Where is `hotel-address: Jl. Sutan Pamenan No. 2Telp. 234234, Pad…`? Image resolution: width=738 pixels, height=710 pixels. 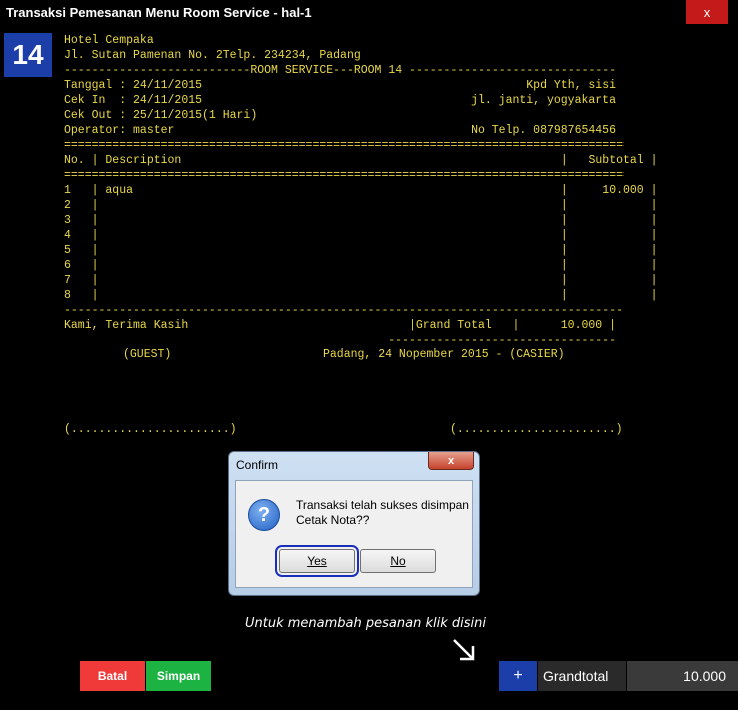 hotel-address: Jl. Sutan Pamenan No. 2Telp. 234234, Pad… is located at coordinates (212, 55).